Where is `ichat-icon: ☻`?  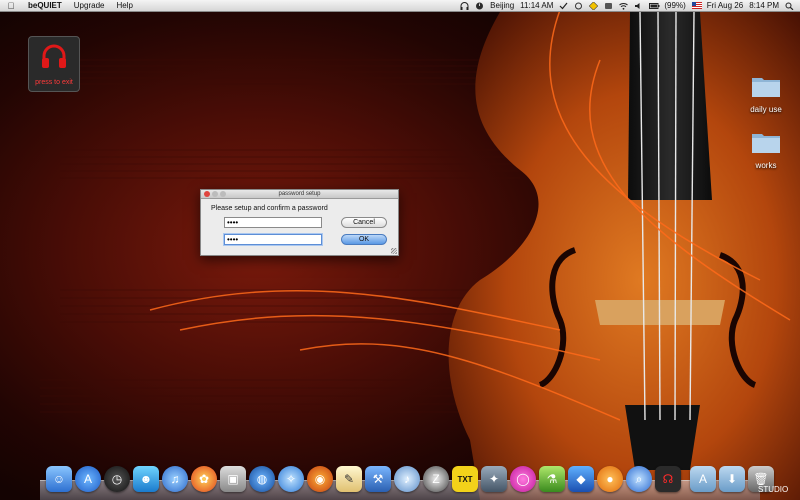 ichat-icon: ☻ is located at coordinates (146, 479).